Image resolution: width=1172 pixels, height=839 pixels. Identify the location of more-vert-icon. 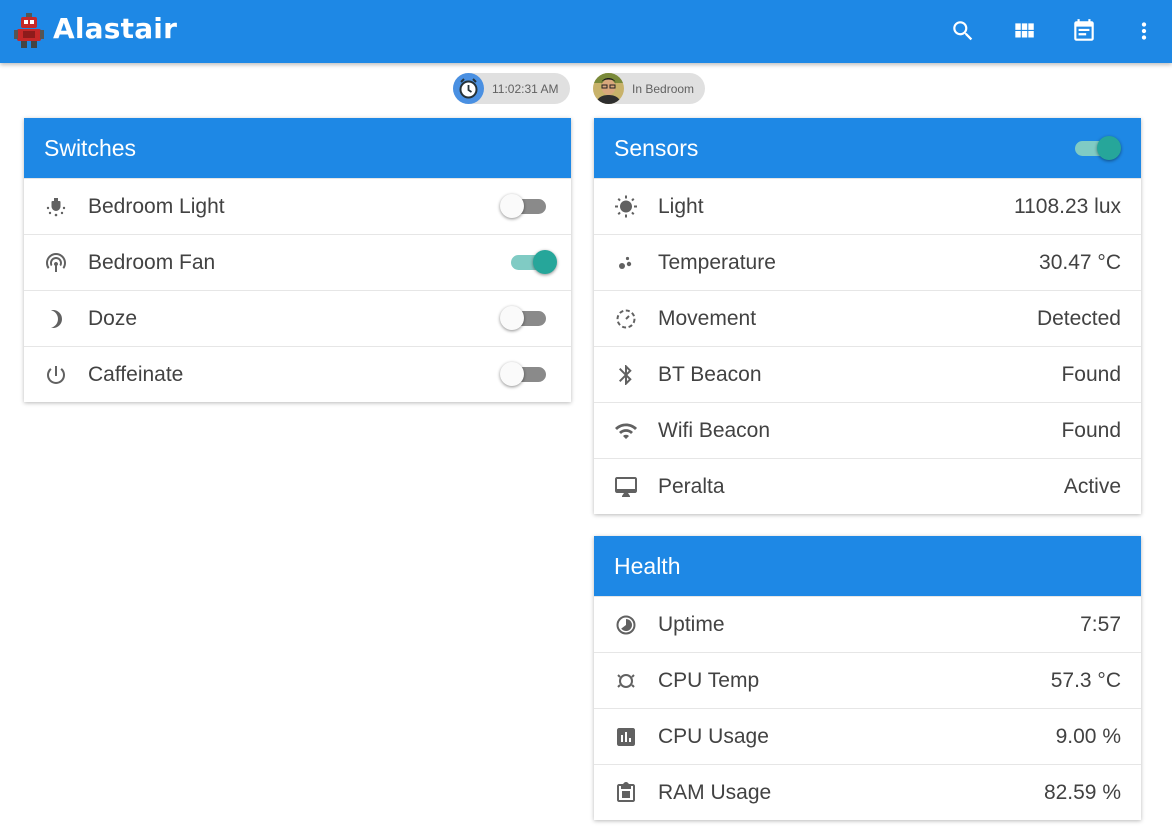
(1144, 31).